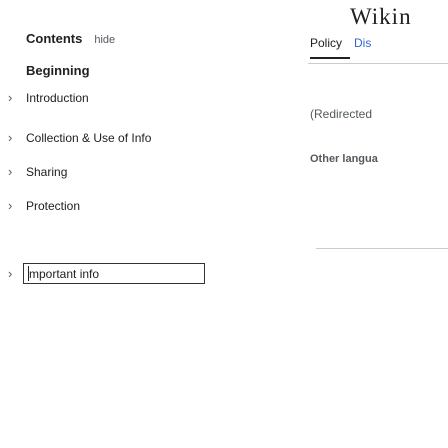 This screenshot has height=448, width=448. I want to click on toc-item-label: Beginning, so click(58, 71).